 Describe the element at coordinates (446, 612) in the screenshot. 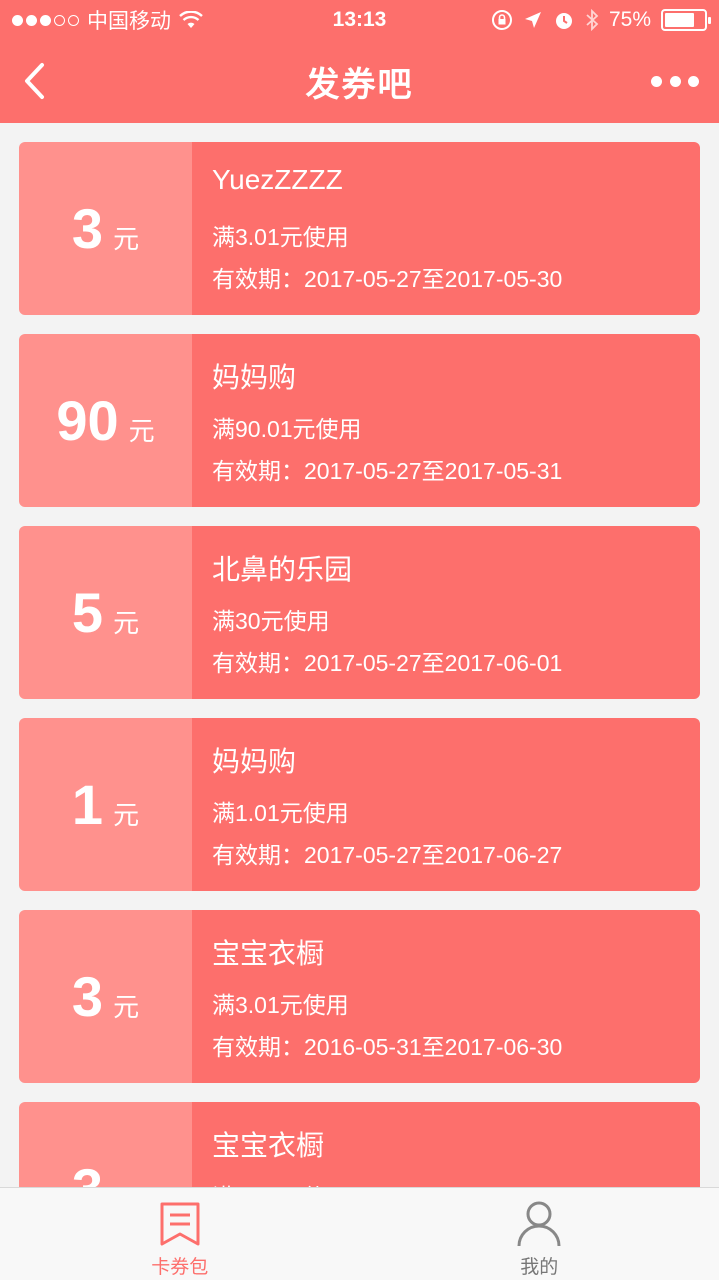

I see `coupon-info: 北鼻的乐园 满30元使用 有效期：2017-05-27至2017-06-01` at that location.